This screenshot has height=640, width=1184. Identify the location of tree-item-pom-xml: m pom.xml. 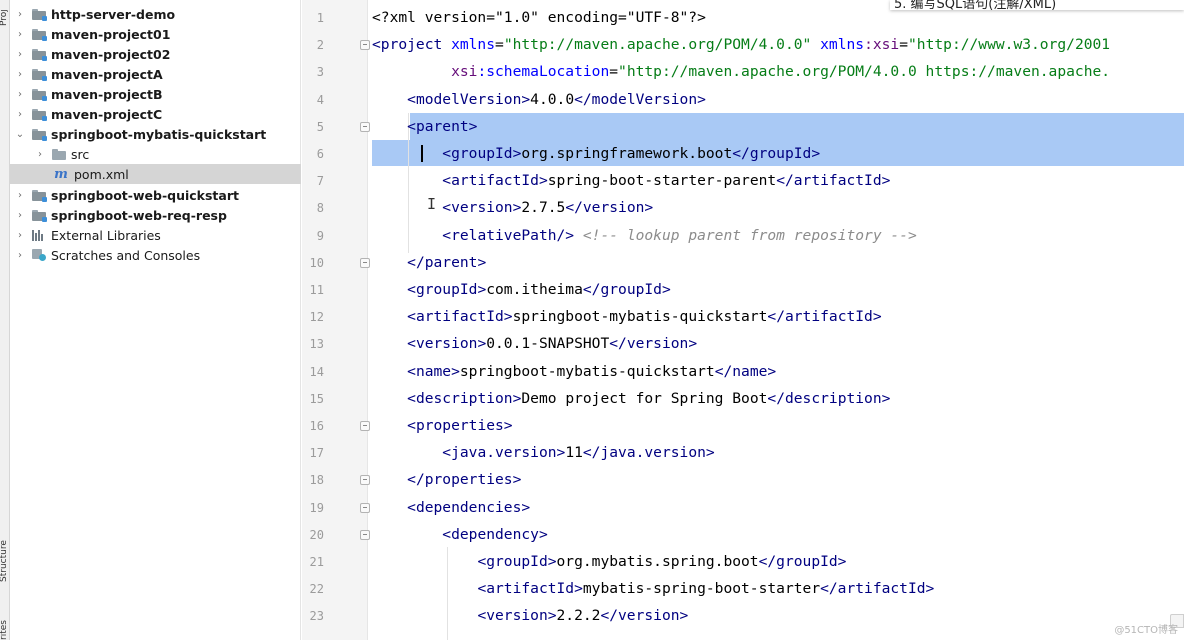
(155, 174).